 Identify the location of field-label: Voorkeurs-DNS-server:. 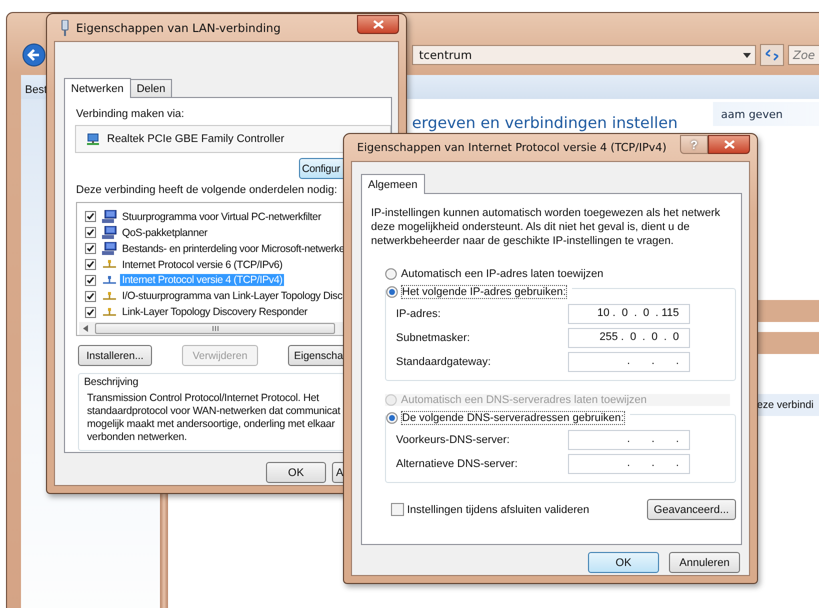
(453, 440).